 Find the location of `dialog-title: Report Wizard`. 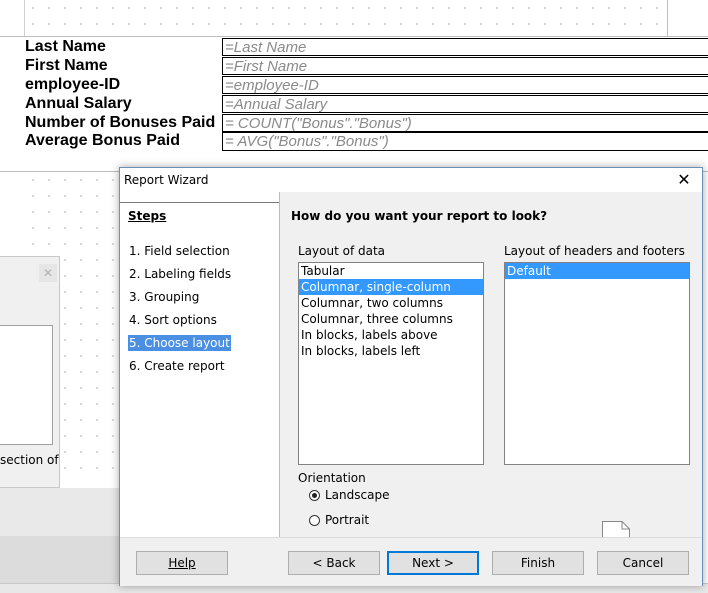

dialog-title: Report Wizard is located at coordinates (166, 180).